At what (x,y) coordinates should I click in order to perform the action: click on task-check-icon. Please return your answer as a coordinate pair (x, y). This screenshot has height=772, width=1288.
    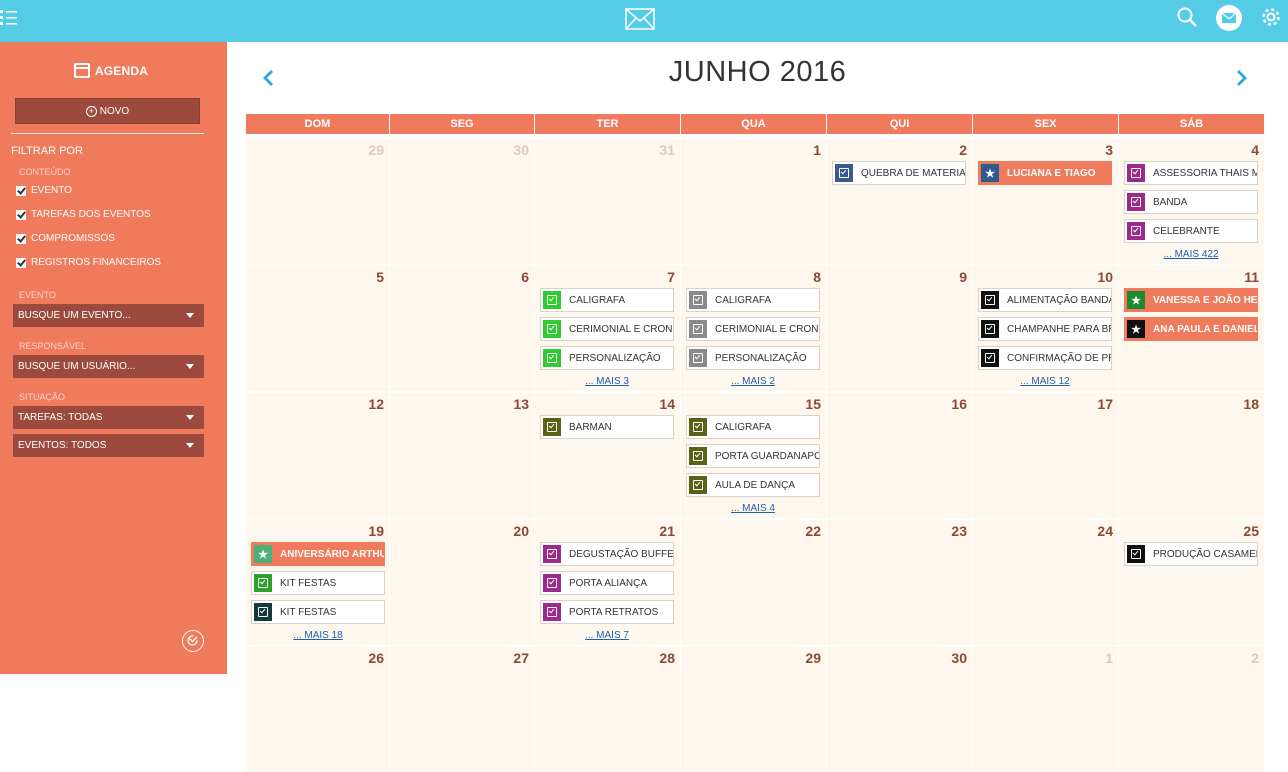
    Looking at the image, I should click on (552, 612).